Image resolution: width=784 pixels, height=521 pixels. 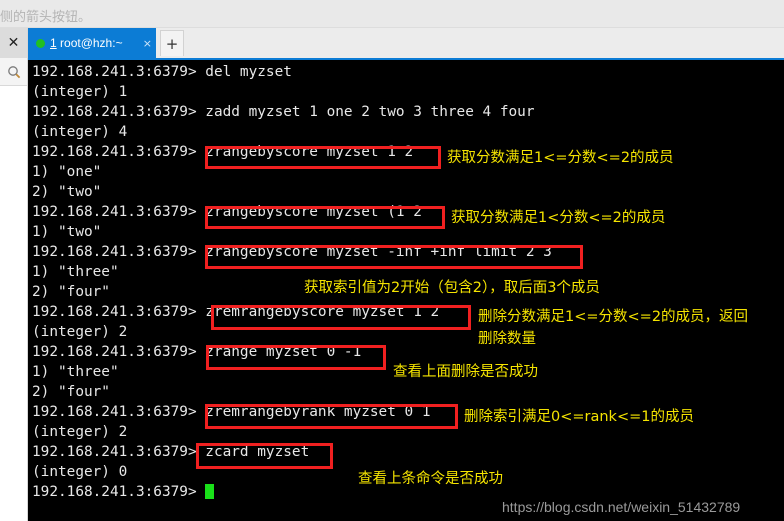 I want to click on close-icon: ✕, so click(x=13, y=43).